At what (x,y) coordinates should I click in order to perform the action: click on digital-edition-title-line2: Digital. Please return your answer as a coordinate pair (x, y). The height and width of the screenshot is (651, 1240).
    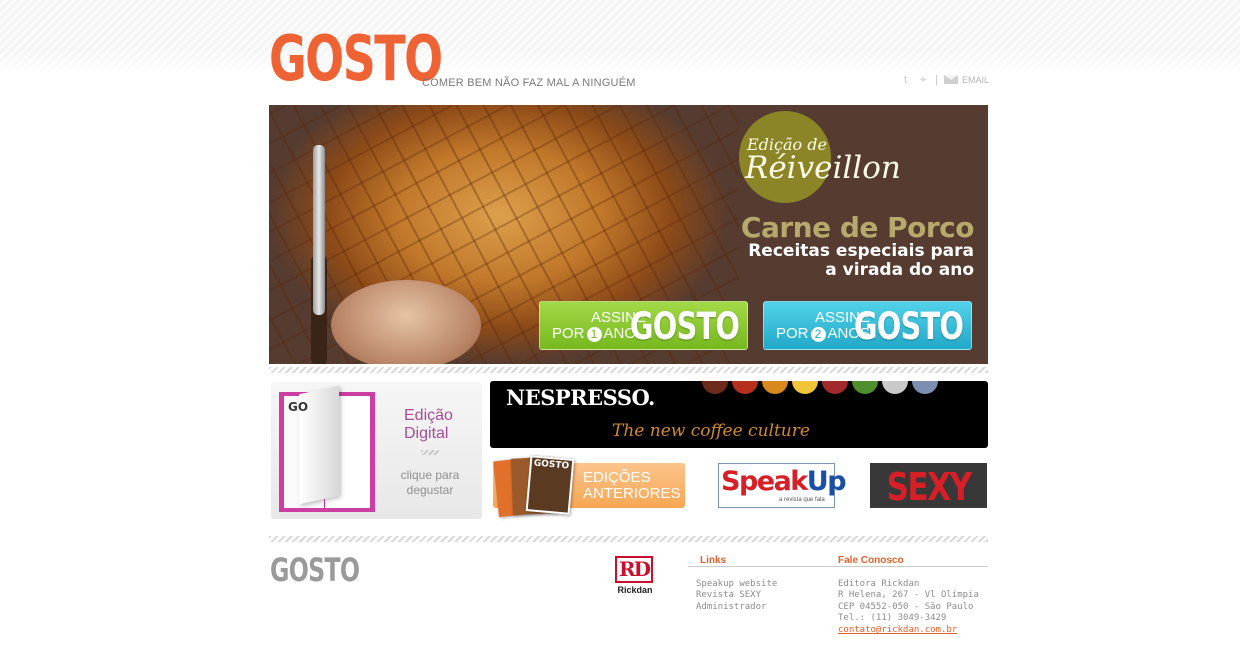
    Looking at the image, I should click on (426, 433).